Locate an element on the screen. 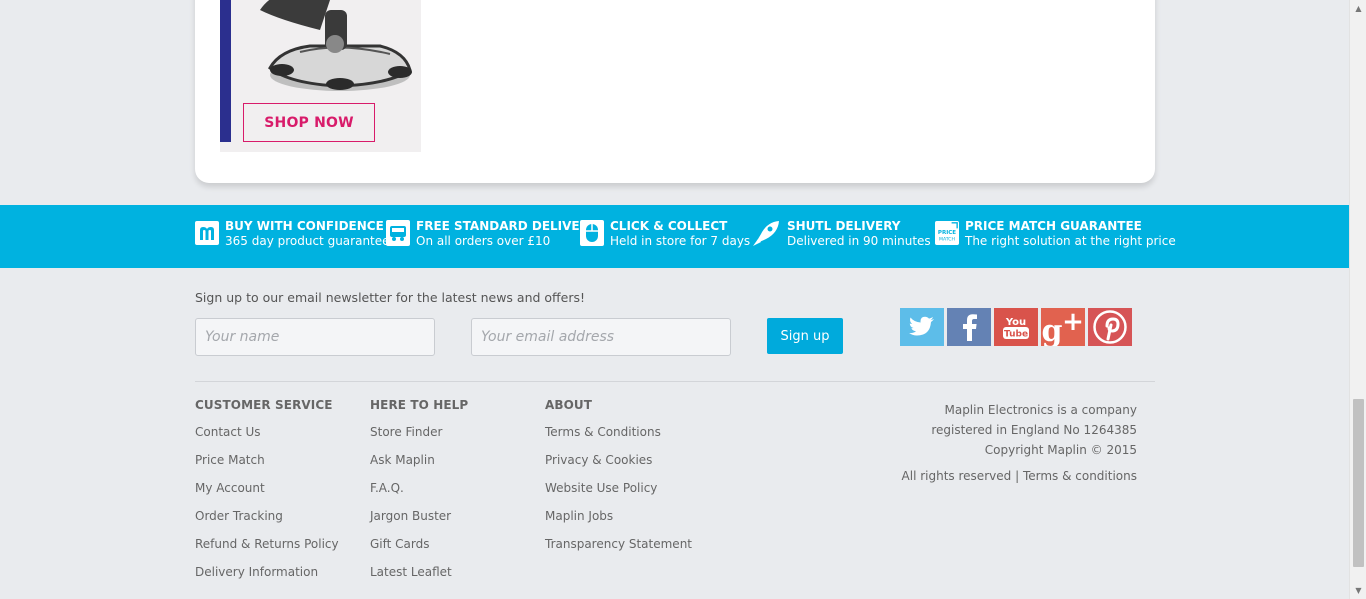 Image resolution: width=1366 pixels, height=599 pixels. footer-link-terms-conditions: Terms & Conditions is located at coordinates (618, 432).